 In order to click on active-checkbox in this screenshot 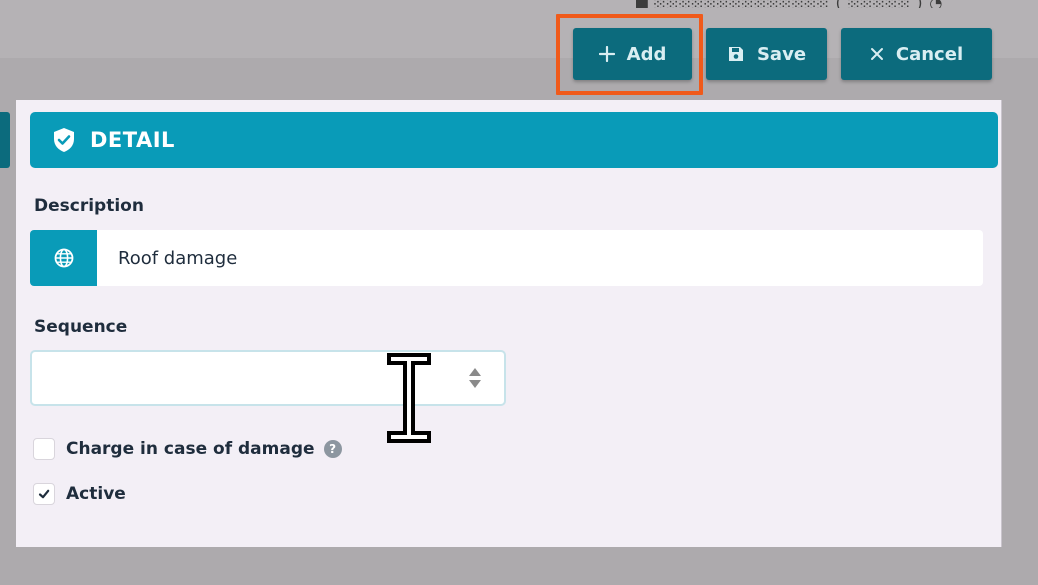, I will do `click(44, 494)`.